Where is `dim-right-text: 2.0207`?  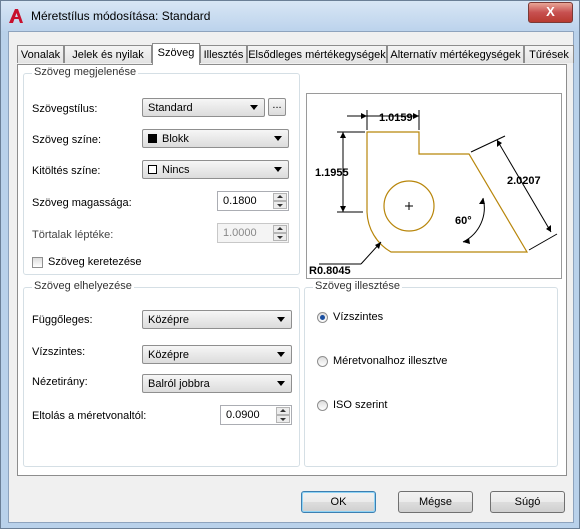
dim-right-text: 2.0207 is located at coordinates (524, 181).